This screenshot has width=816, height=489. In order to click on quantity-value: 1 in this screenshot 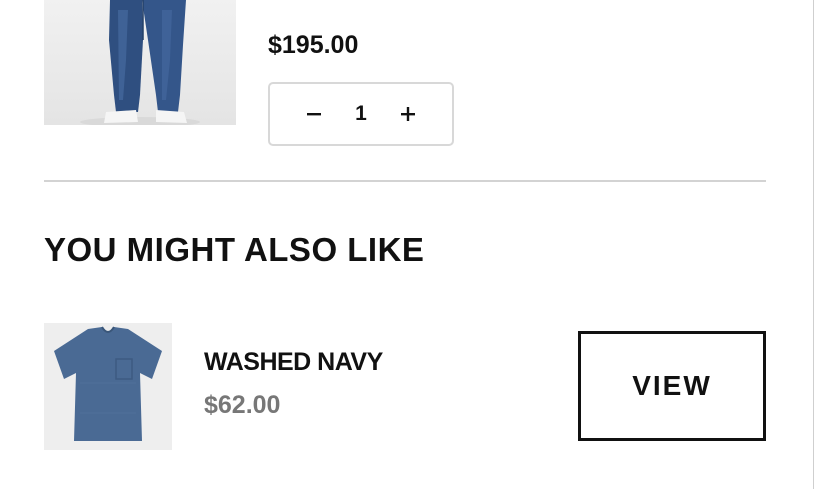, I will do `click(361, 114)`.